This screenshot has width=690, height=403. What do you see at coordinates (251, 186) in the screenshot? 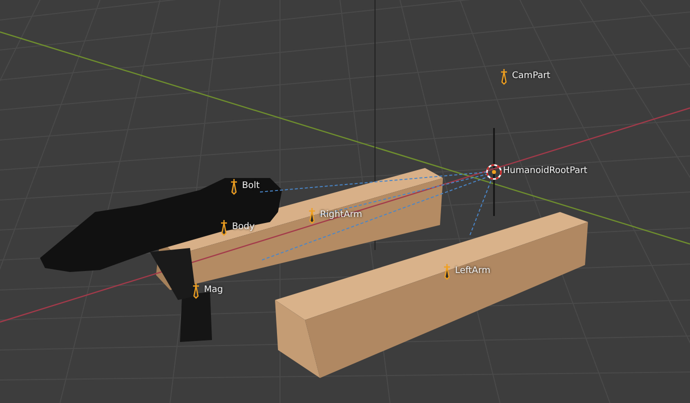
I see `object-label: Bolt` at bounding box center [251, 186].